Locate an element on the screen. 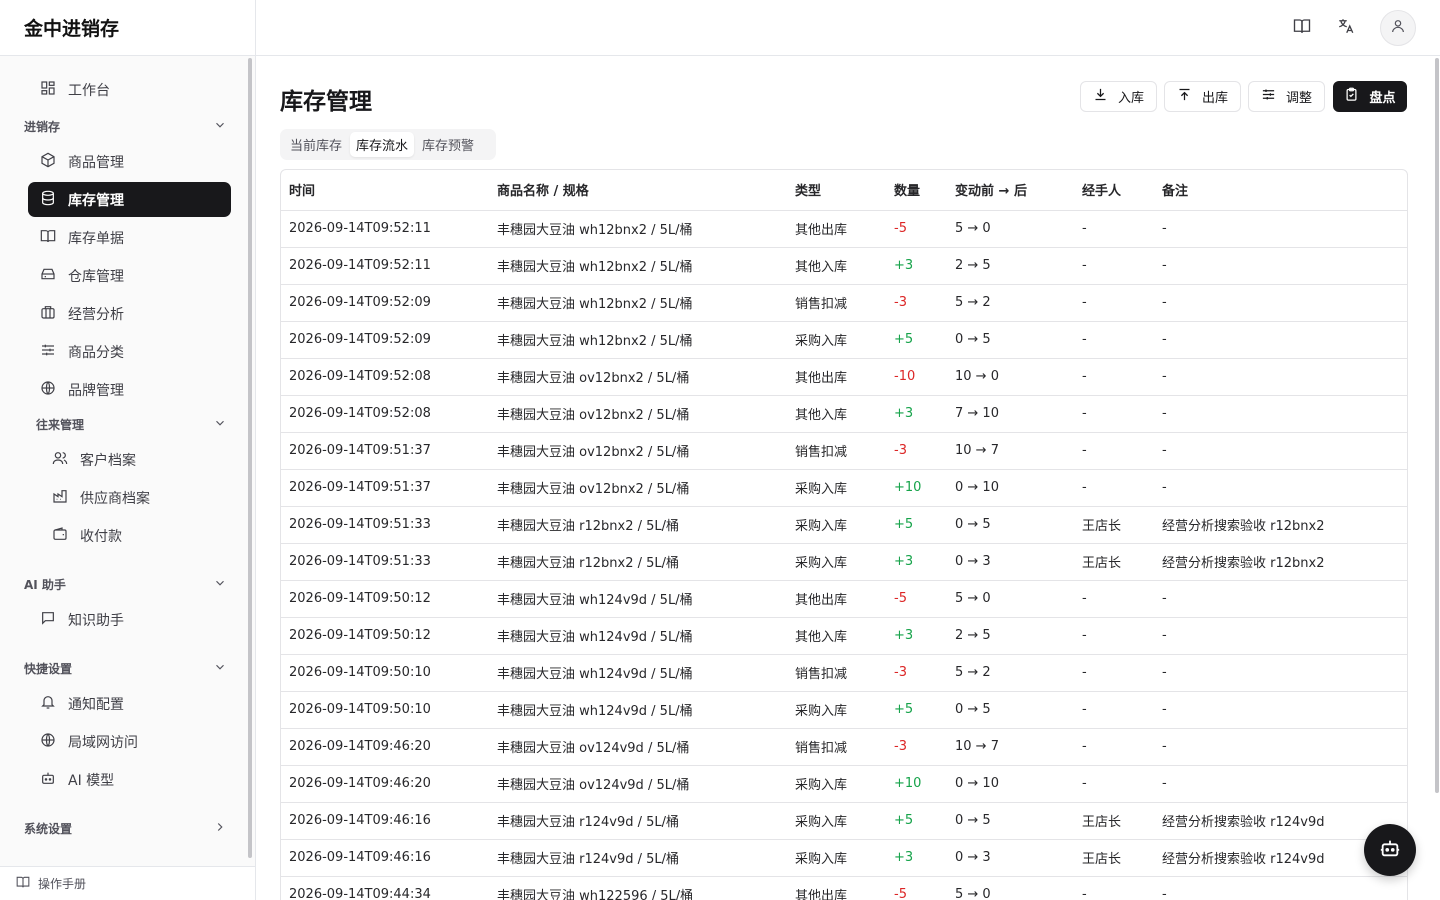  cell-quantity: -3 is located at coordinates (916, 451).